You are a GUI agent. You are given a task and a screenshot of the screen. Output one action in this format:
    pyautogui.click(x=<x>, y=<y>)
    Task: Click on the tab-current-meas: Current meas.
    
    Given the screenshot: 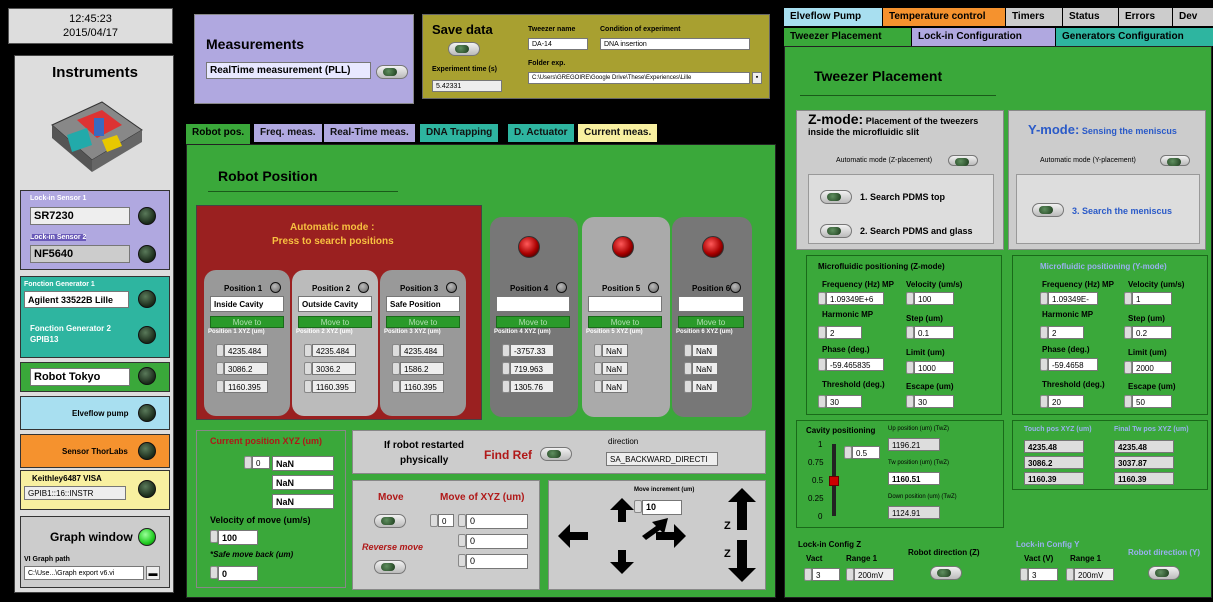 What is the action you would take?
    pyautogui.click(x=618, y=133)
    